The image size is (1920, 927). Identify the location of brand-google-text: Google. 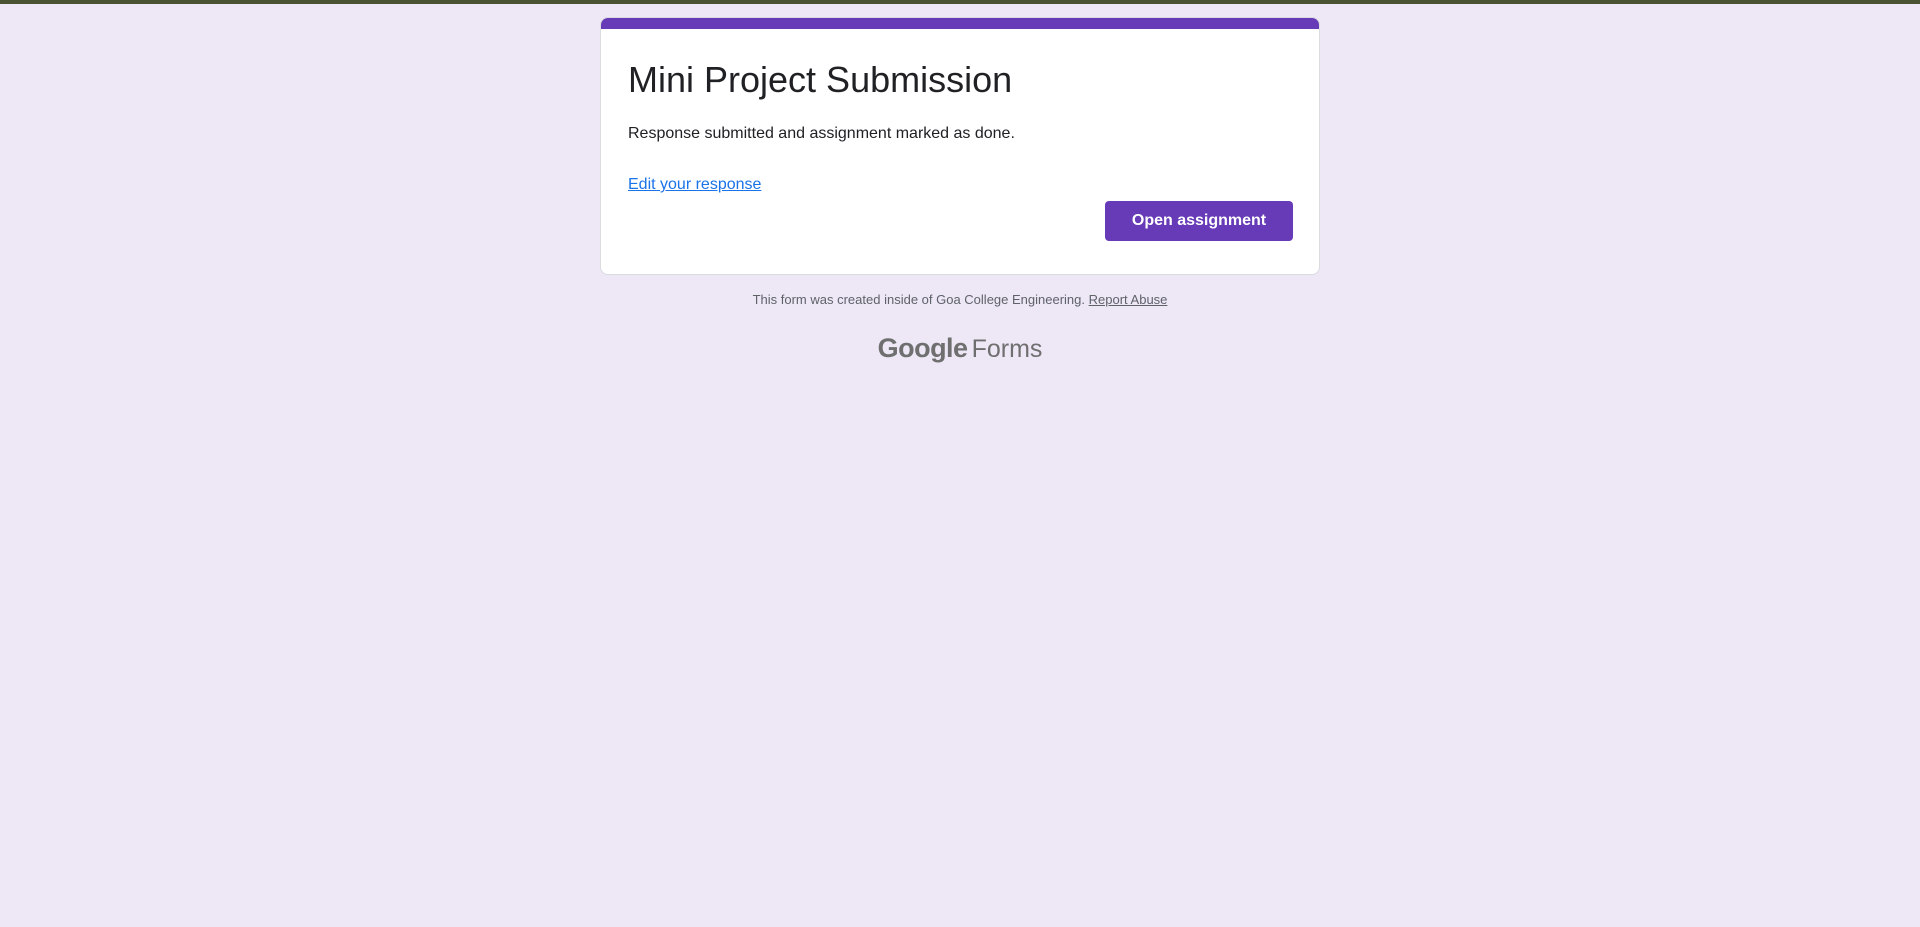
(923, 348).